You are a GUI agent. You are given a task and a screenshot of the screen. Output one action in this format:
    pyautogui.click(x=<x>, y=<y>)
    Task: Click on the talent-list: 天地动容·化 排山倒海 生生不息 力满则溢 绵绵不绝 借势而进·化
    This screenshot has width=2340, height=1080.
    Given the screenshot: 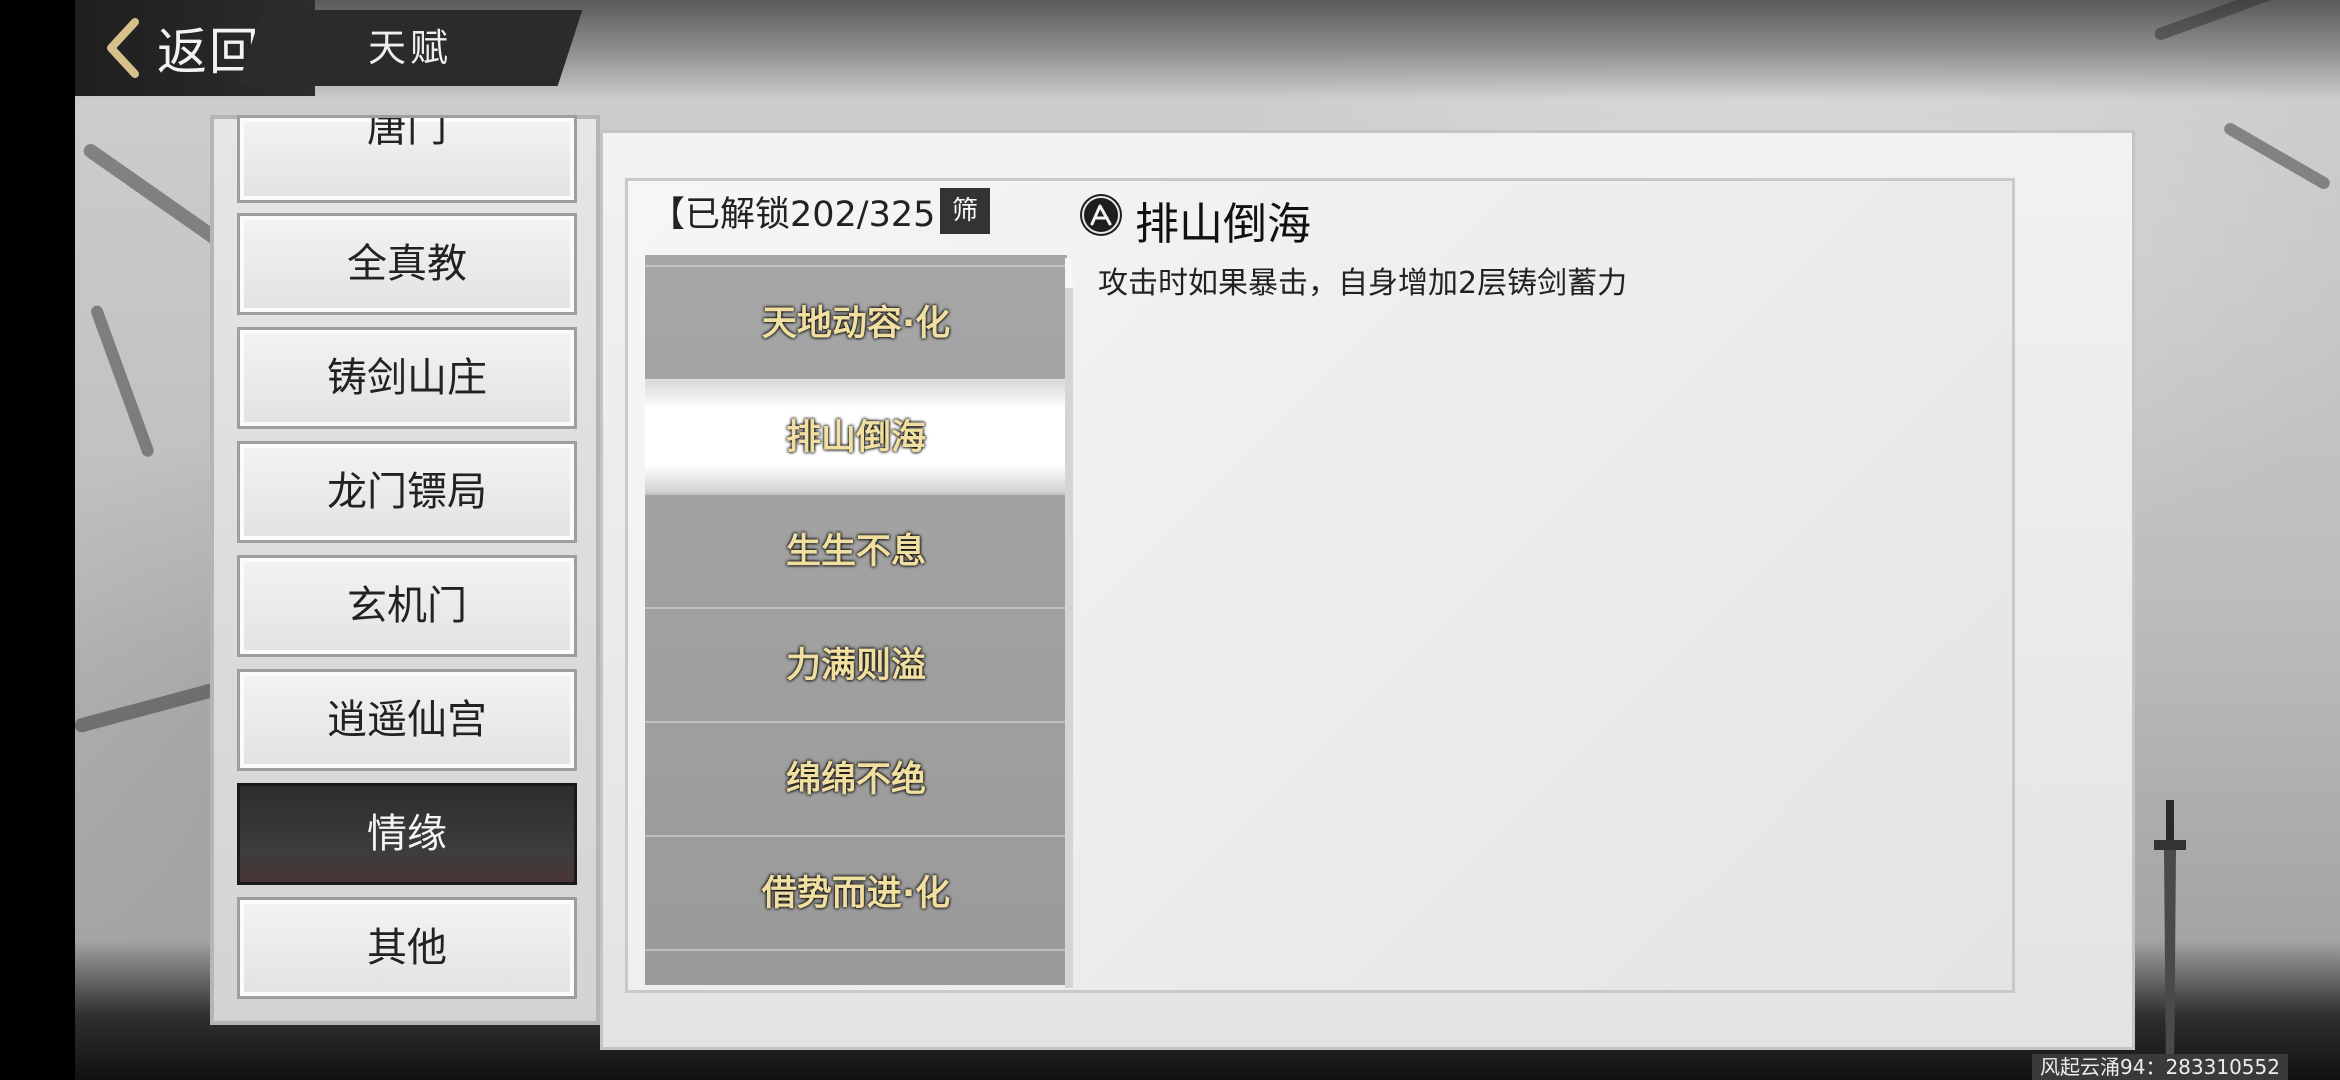 What is the action you would take?
    pyautogui.click(x=856, y=620)
    